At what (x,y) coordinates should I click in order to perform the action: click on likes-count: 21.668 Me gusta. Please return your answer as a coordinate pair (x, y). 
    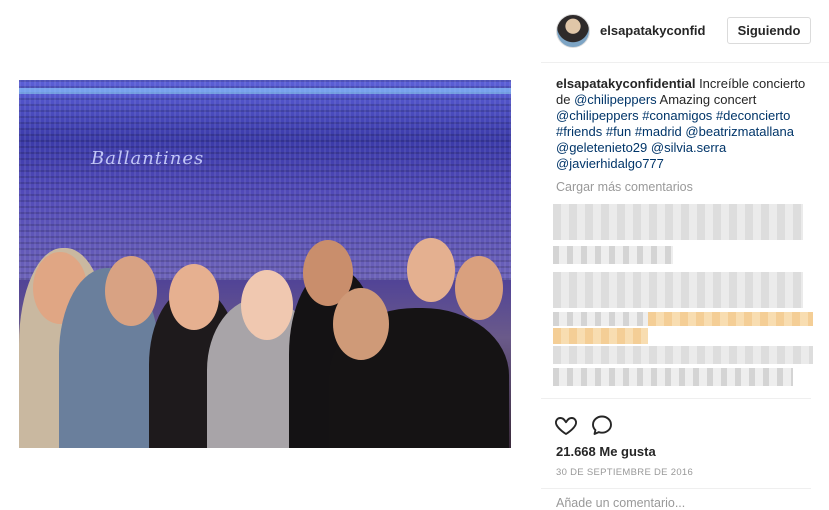
    Looking at the image, I should click on (606, 451).